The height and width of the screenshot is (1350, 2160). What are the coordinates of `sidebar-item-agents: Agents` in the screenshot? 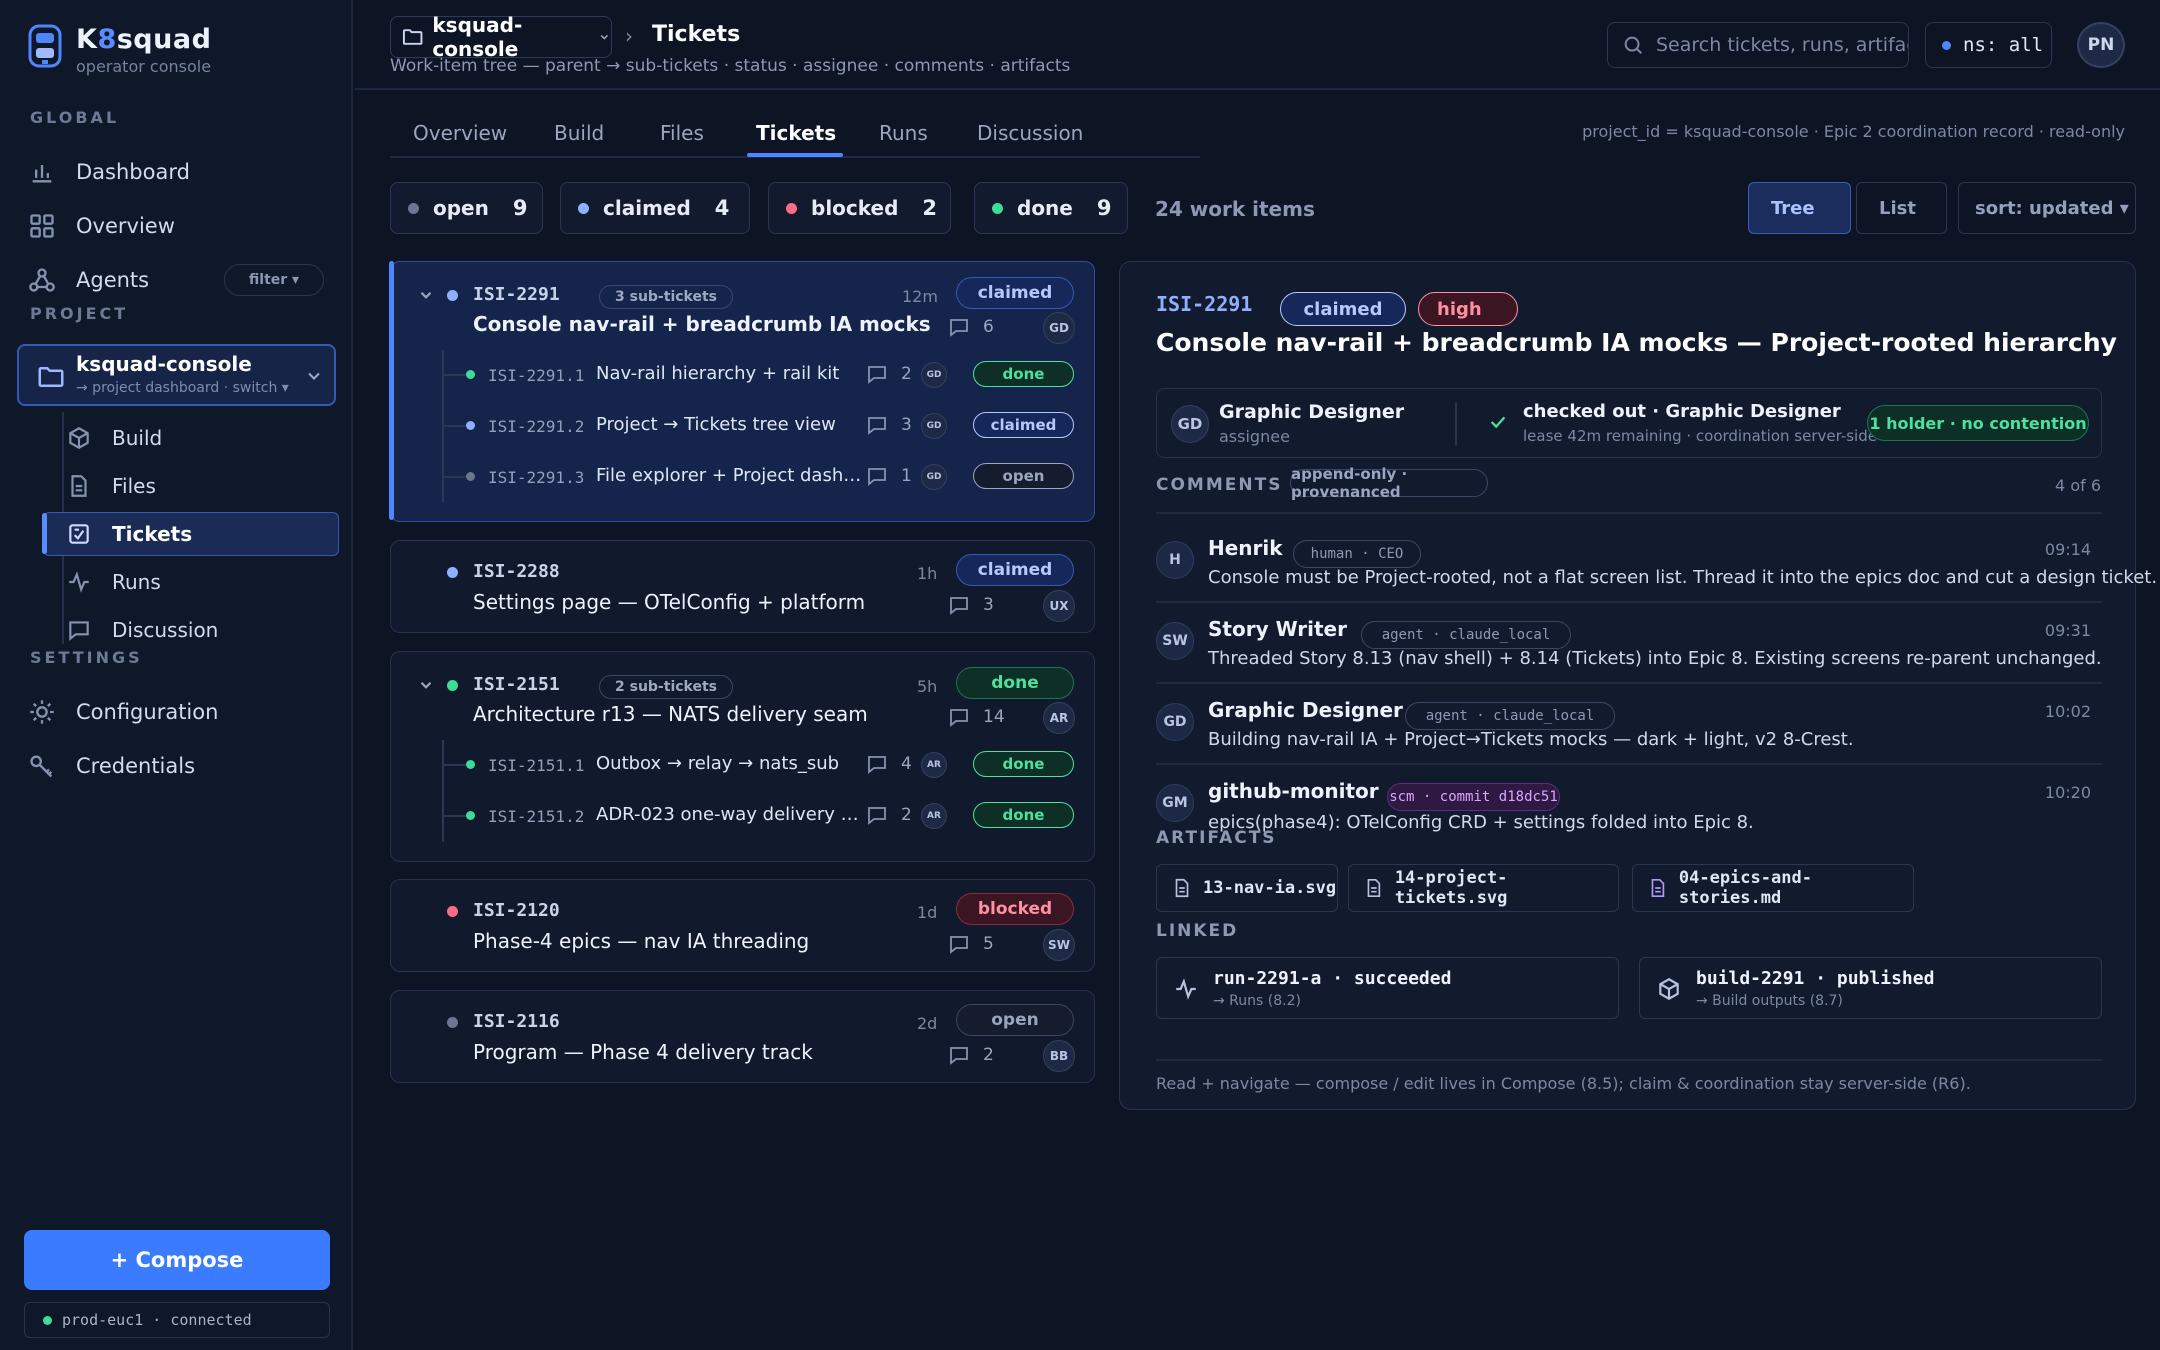 It's located at (88, 280).